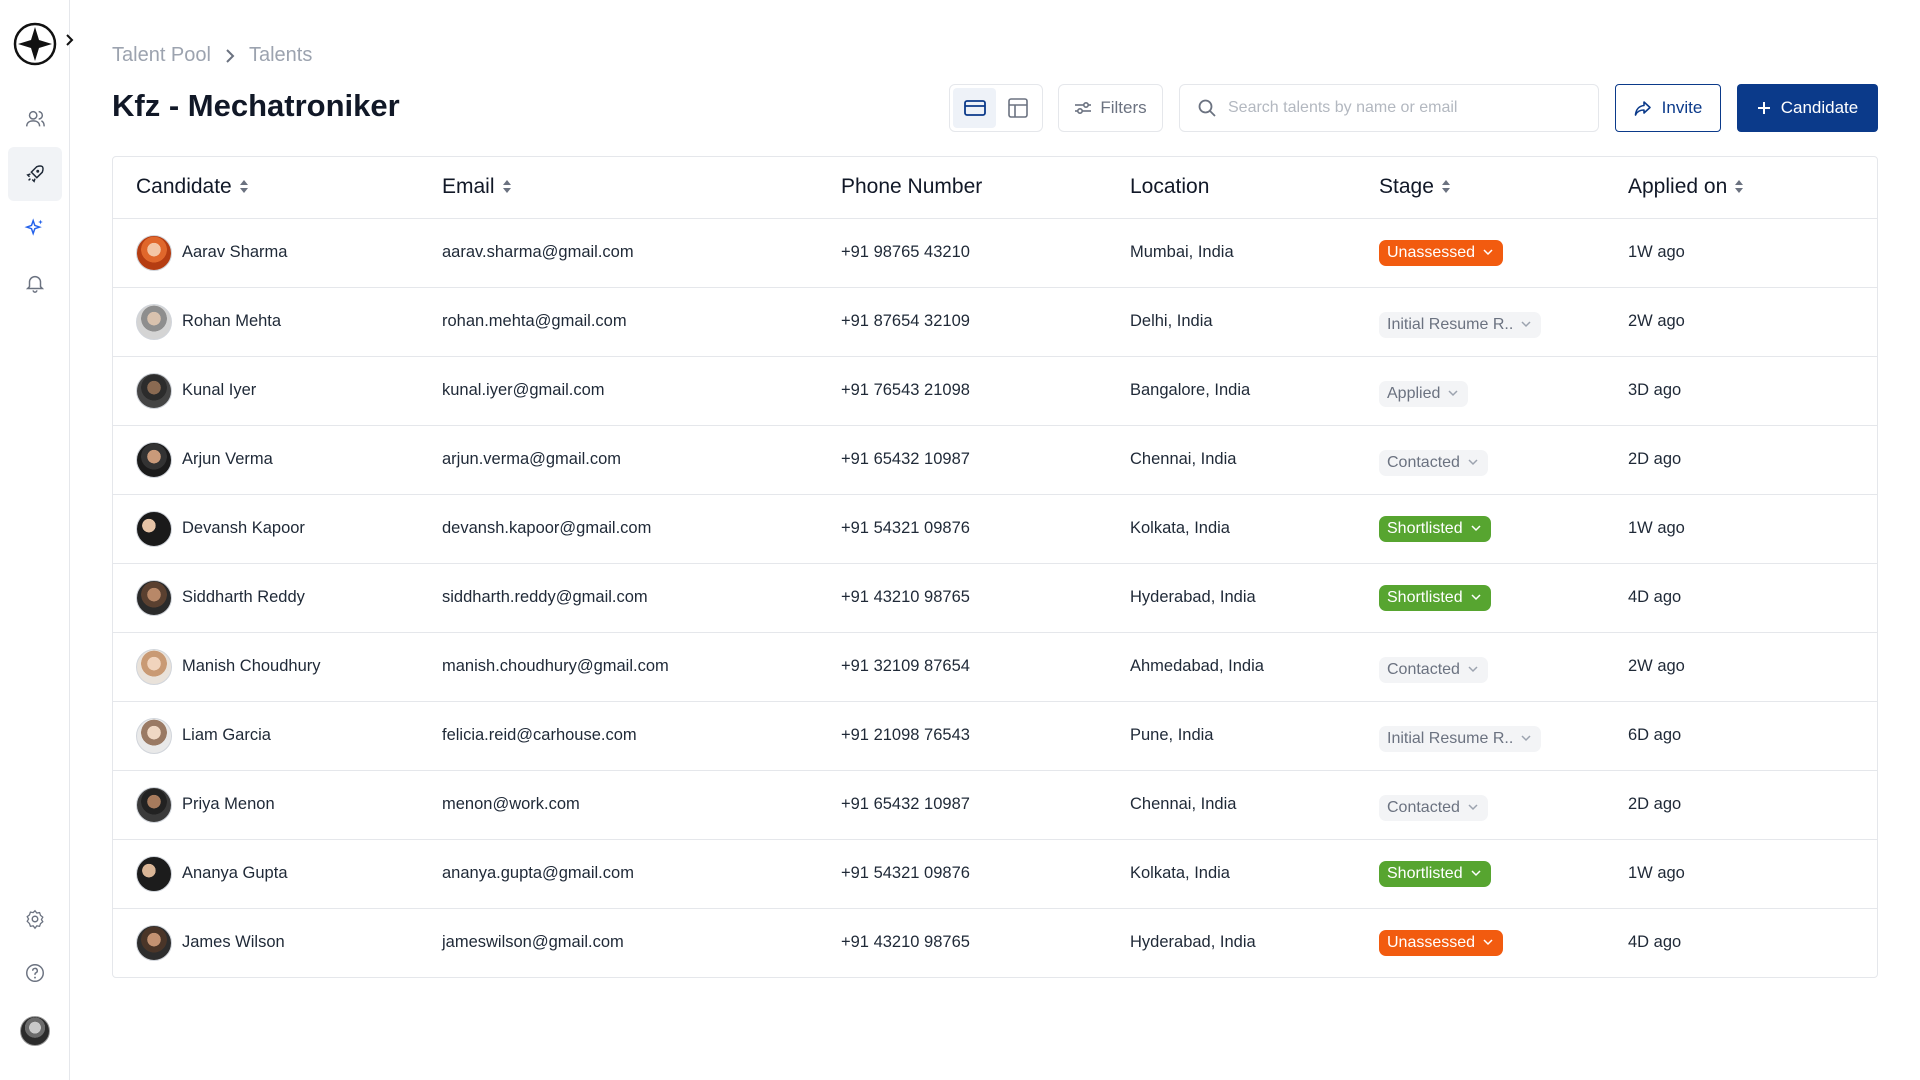 Image resolution: width=1920 pixels, height=1080 pixels. Describe the element at coordinates (1424, 393) in the screenshot. I see `stage-dropdown: Applied` at that location.